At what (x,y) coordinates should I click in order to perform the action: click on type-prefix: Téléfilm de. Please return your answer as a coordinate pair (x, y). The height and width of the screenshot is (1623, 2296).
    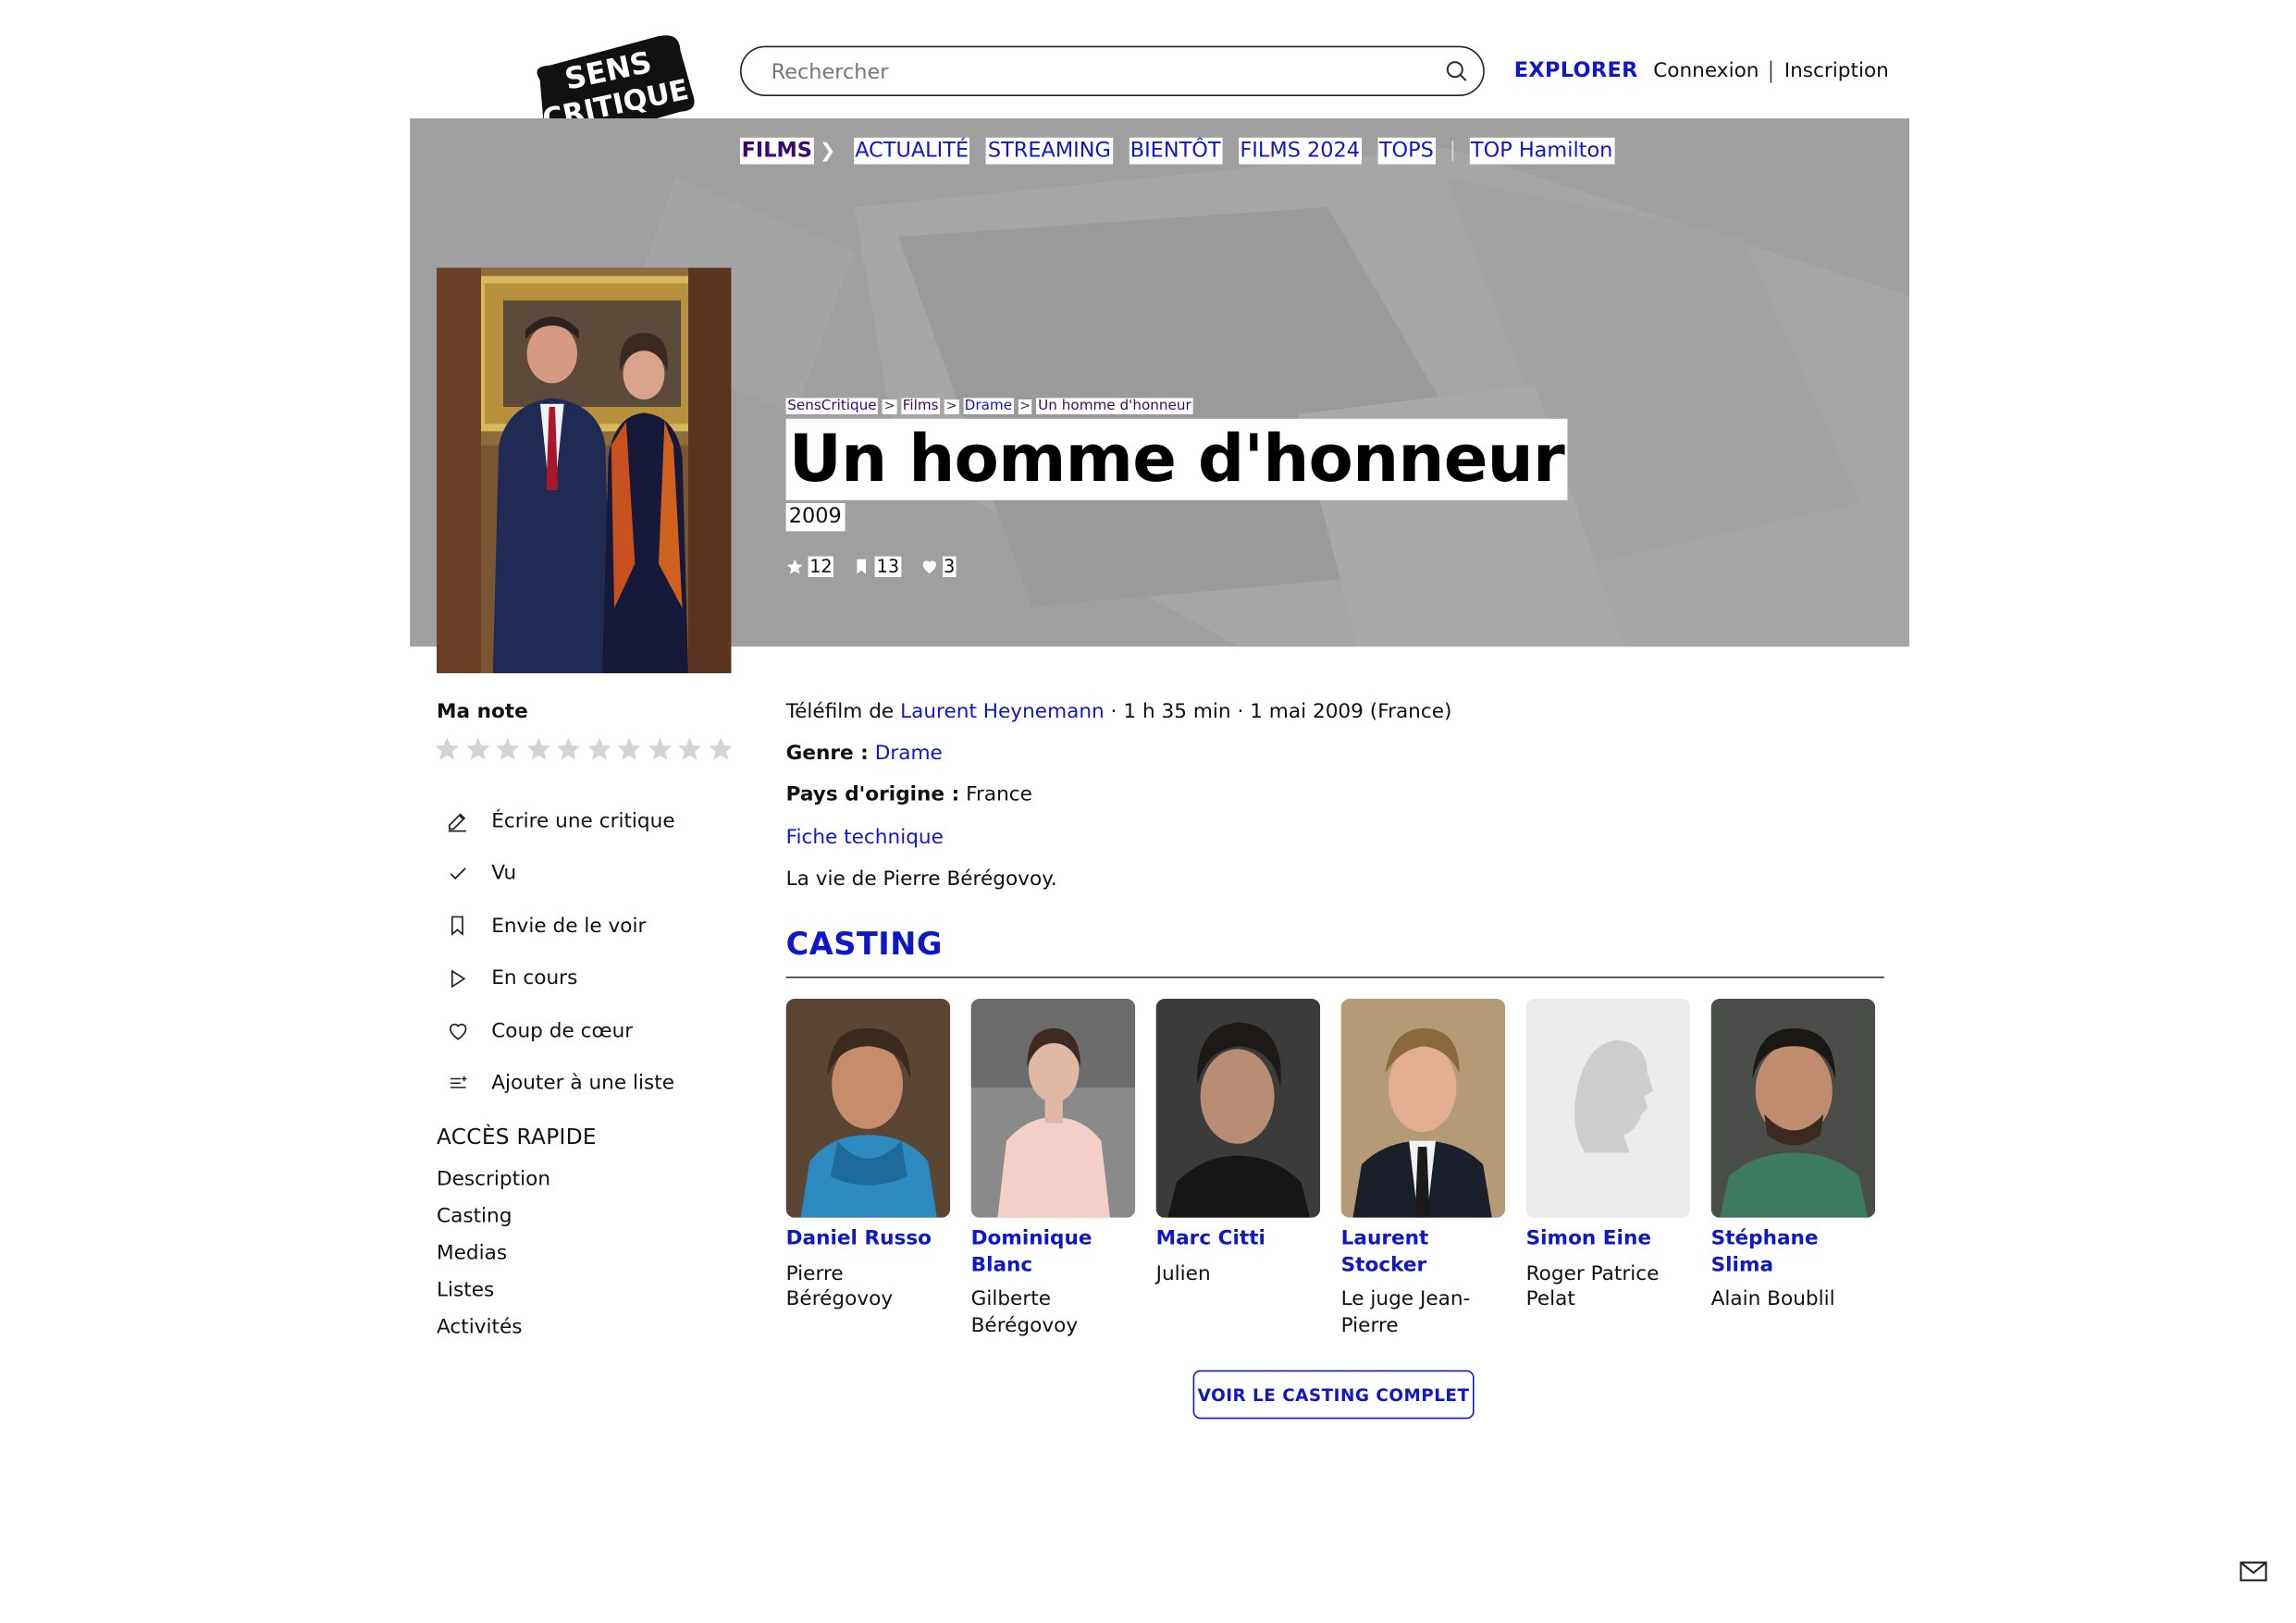
    Looking at the image, I should click on (840, 711).